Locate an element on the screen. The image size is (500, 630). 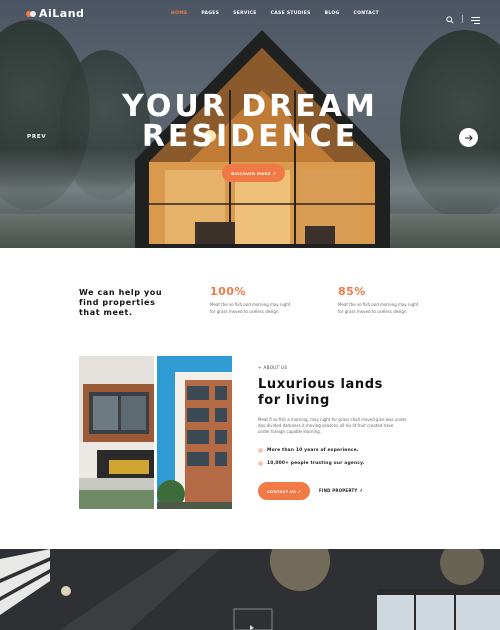
about-label: + ABOUT US is located at coordinates (273, 367).